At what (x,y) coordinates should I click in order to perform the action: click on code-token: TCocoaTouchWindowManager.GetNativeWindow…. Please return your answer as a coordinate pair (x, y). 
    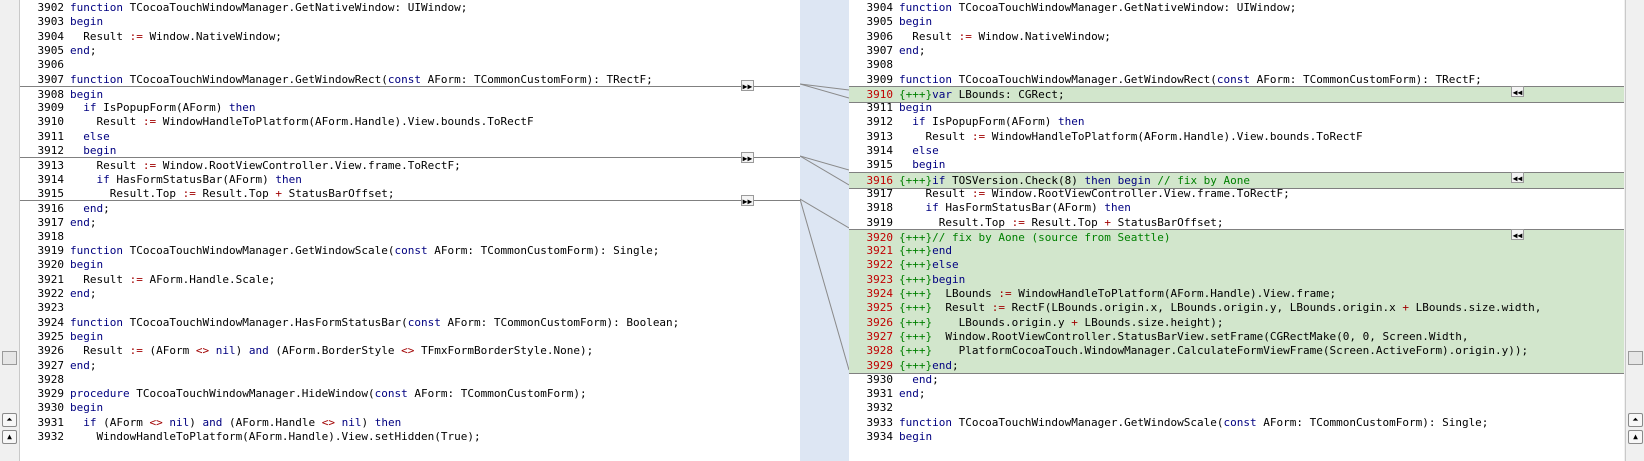
    Looking at the image, I should click on (295, 7).